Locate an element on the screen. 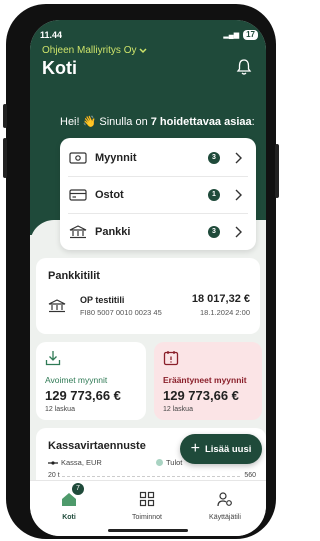  account-iban: FI80 5007 0010 0023 45 is located at coordinates (121, 312).